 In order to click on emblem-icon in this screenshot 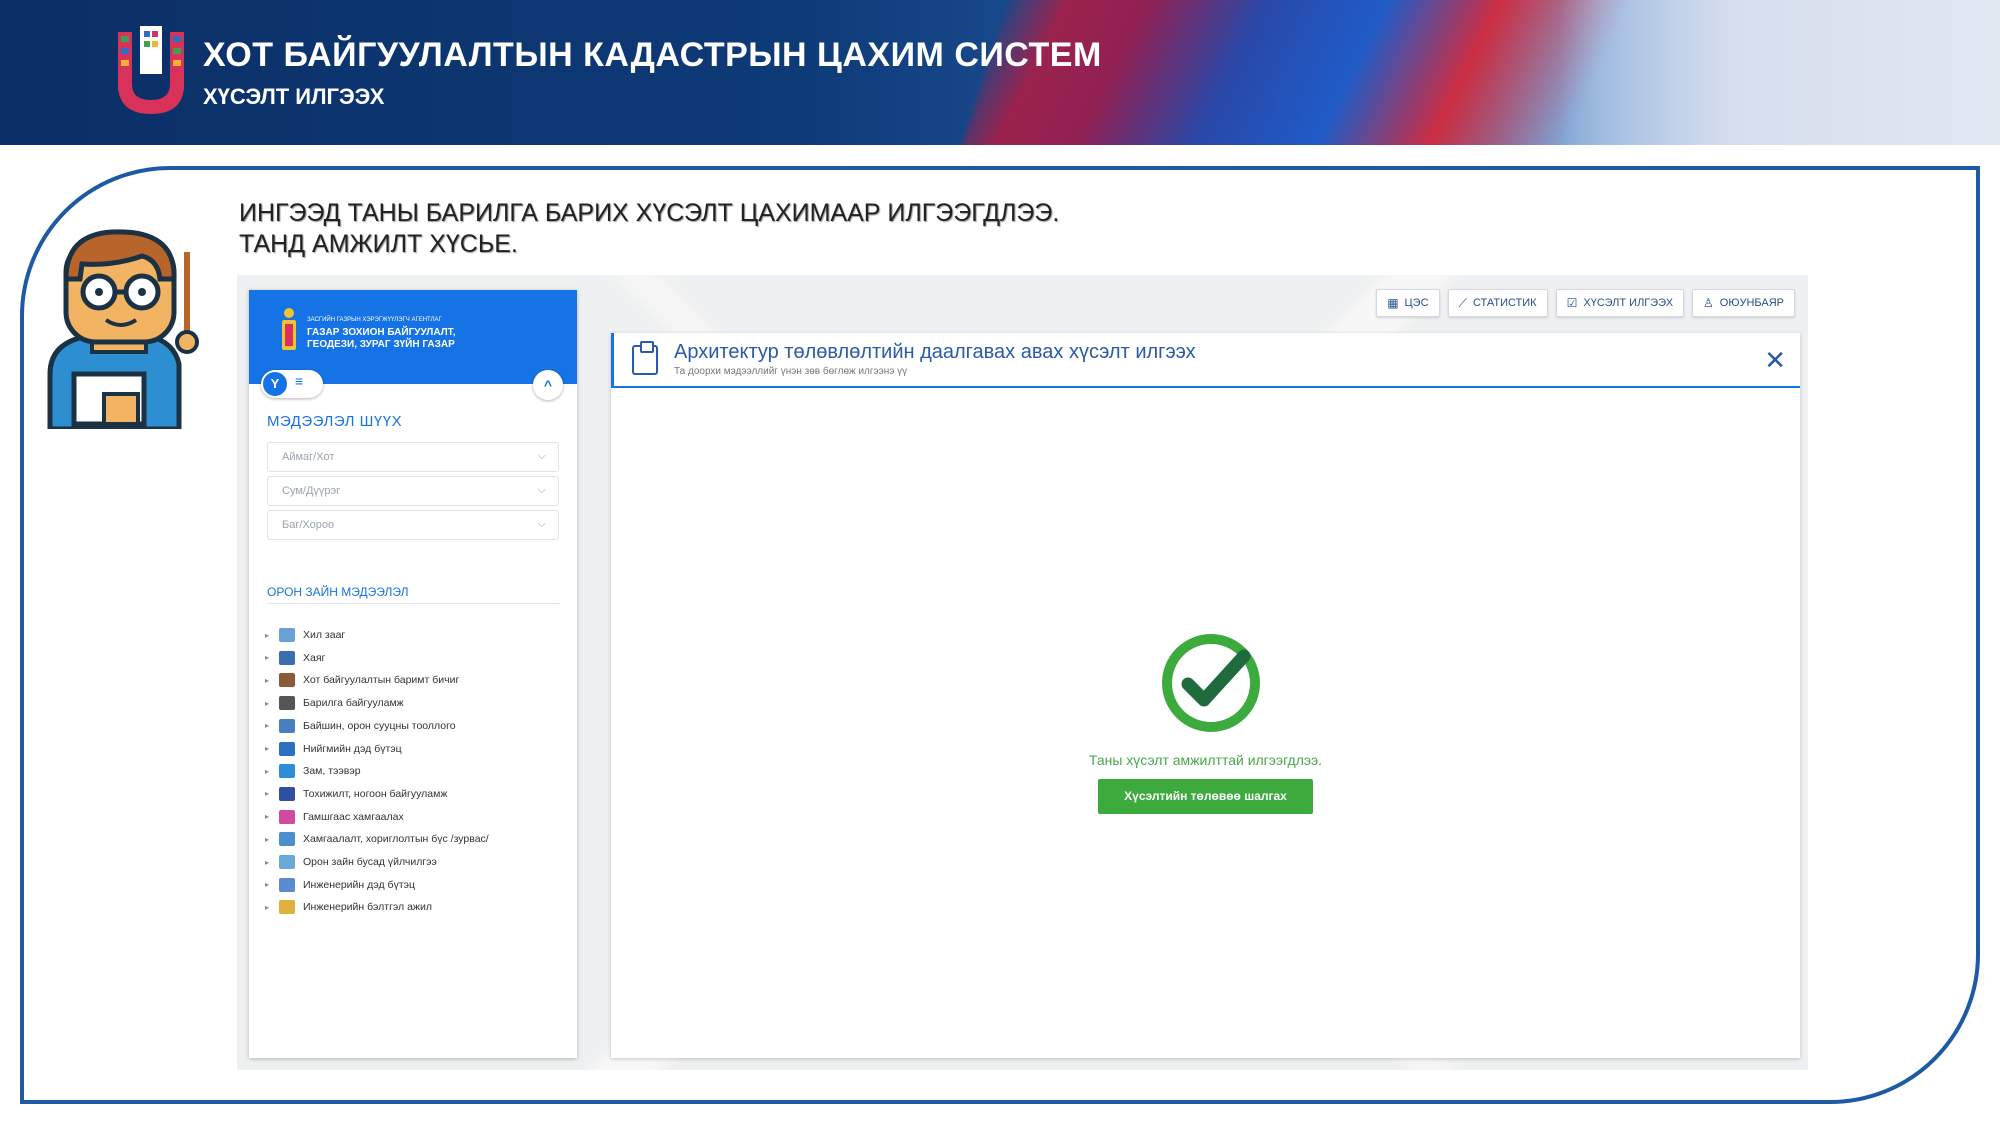, I will do `click(289, 329)`.